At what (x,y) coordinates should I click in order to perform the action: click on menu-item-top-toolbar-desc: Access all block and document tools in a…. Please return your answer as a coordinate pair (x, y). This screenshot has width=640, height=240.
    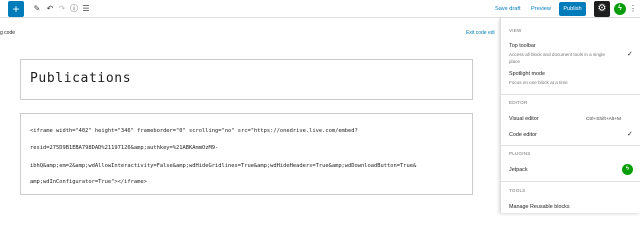
    Looking at the image, I should click on (557, 58).